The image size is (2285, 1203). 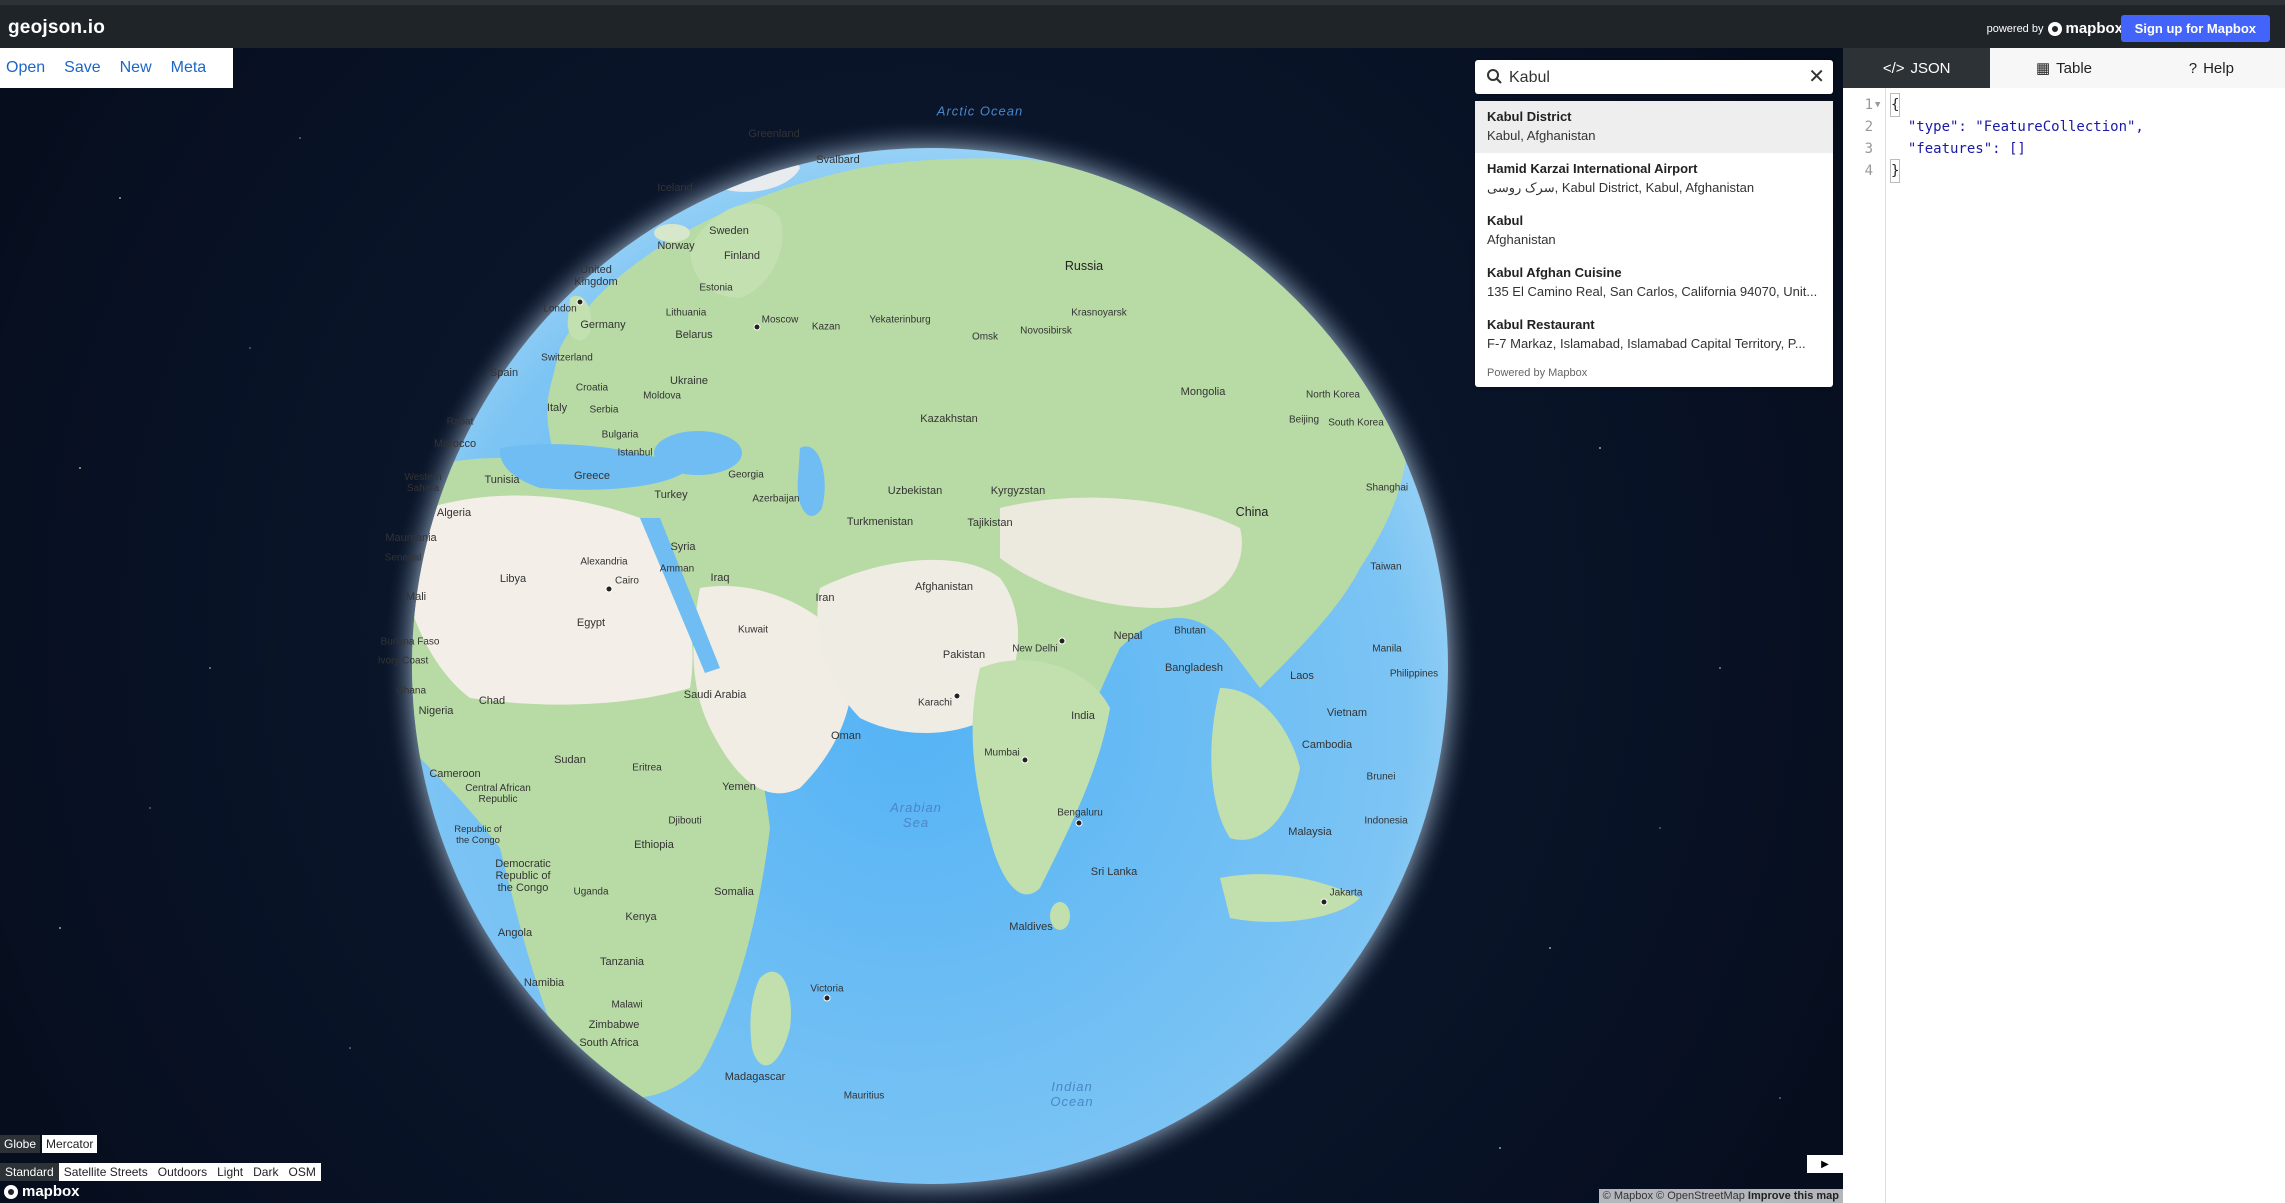 What do you see at coordinates (2063, 68) in the screenshot?
I see `tab-table: ▦ Table` at bounding box center [2063, 68].